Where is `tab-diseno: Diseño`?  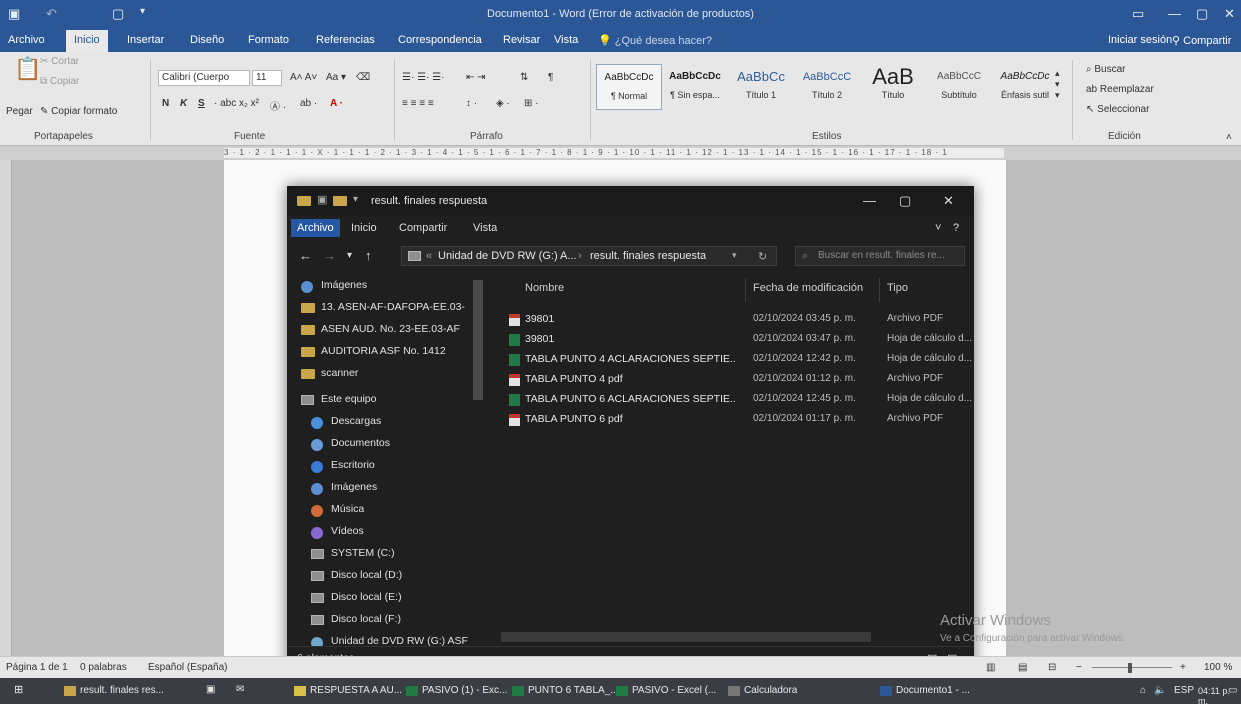
tab-diseno: Diseño is located at coordinates (207, 40).